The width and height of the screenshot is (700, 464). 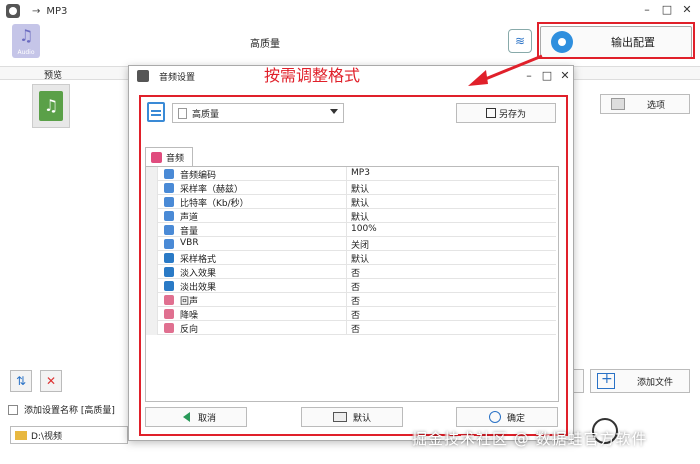 I want to click on window-title: MP3, so click(x=57, y=11).